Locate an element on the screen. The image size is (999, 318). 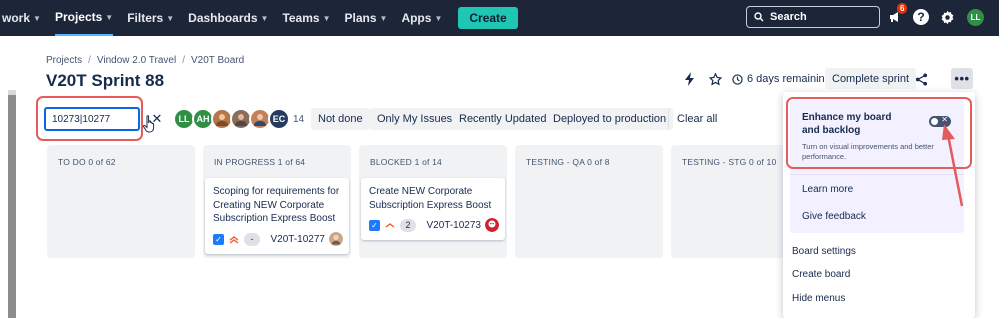
breadcrumb: Projects / Vindow 2.0 Travel / V20T Board is located at coordinates (145, 60).